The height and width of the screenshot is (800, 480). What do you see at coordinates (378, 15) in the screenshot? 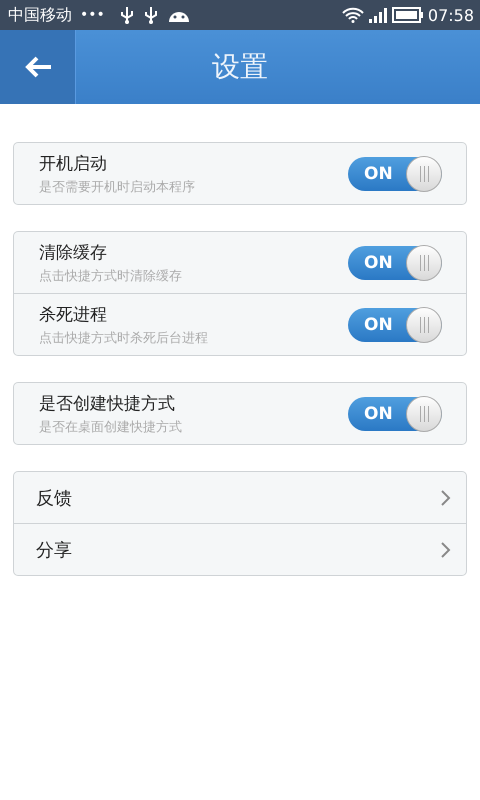
I see `signal-icon` at bounding box center [378, 15].